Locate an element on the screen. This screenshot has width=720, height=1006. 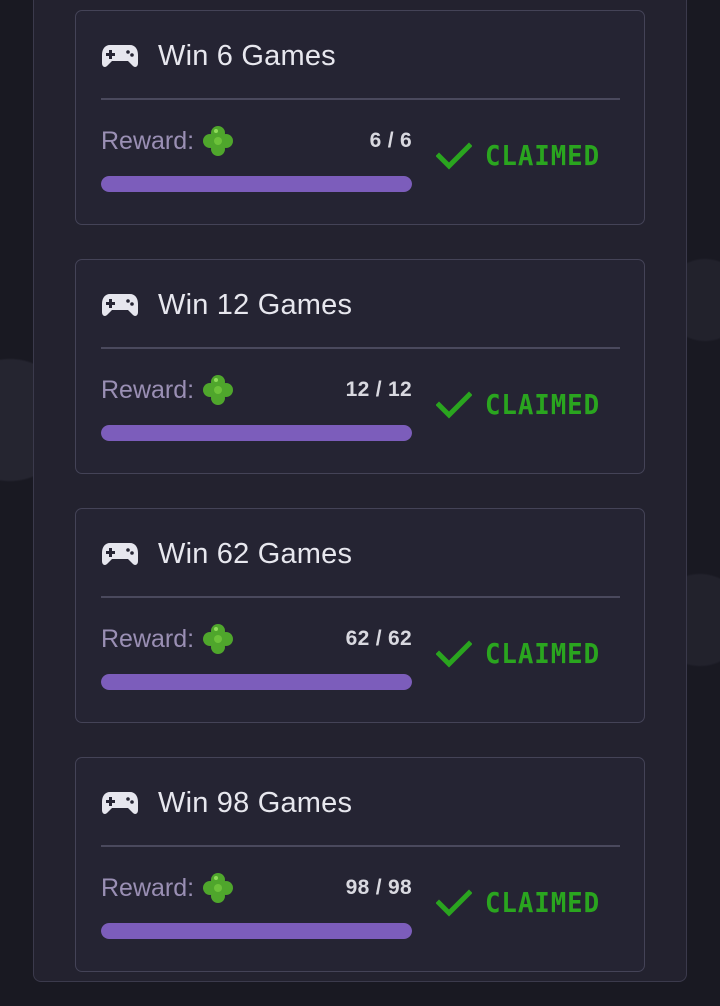
reward-row: Reward: 62 / 62 is located at coordinates (256, 639).